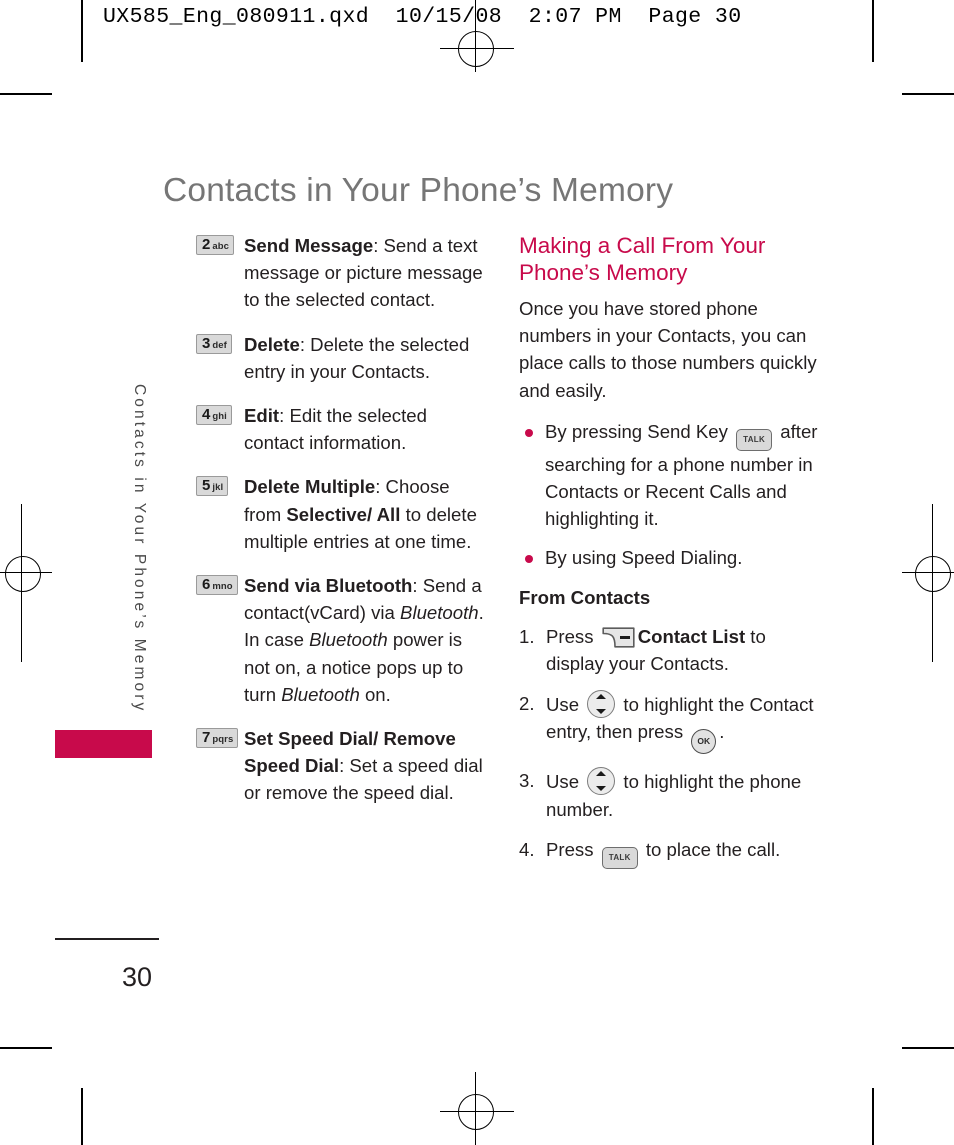 The image size is (954, 1145). What do you see at coordinates (527, 704) in the screenshot?
I see `step-number: 2.` at bounding box center [527, 704].